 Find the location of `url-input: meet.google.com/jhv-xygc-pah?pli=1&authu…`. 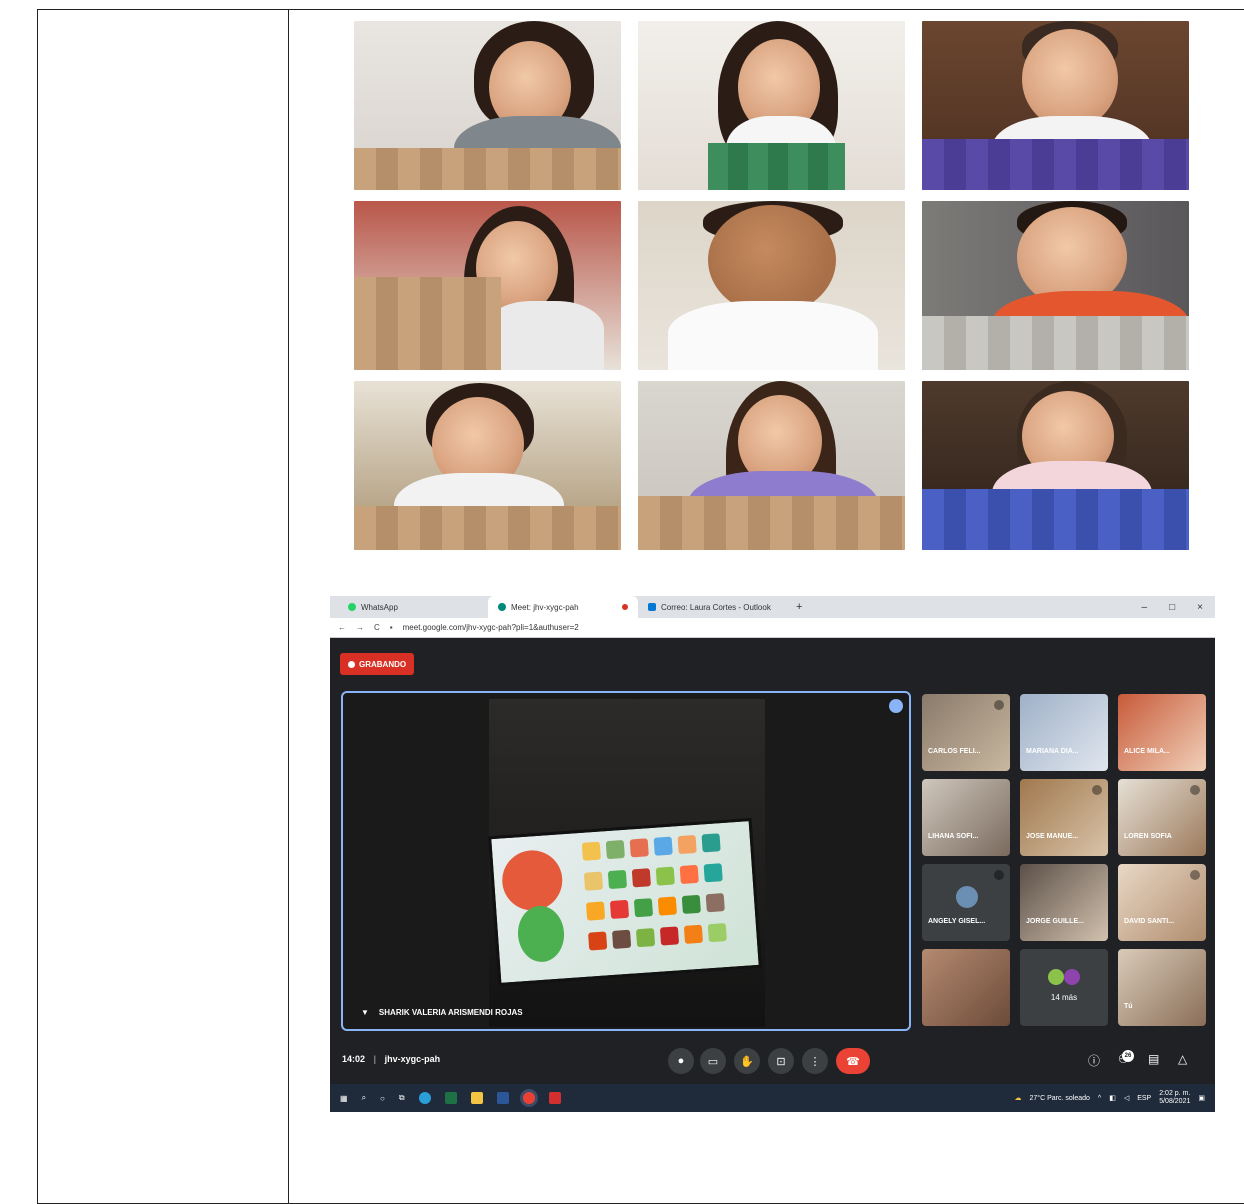

url-input: meet.google.com/jhv-xygc-pah?pli=1&authu… is located at coordinates (491, 627).